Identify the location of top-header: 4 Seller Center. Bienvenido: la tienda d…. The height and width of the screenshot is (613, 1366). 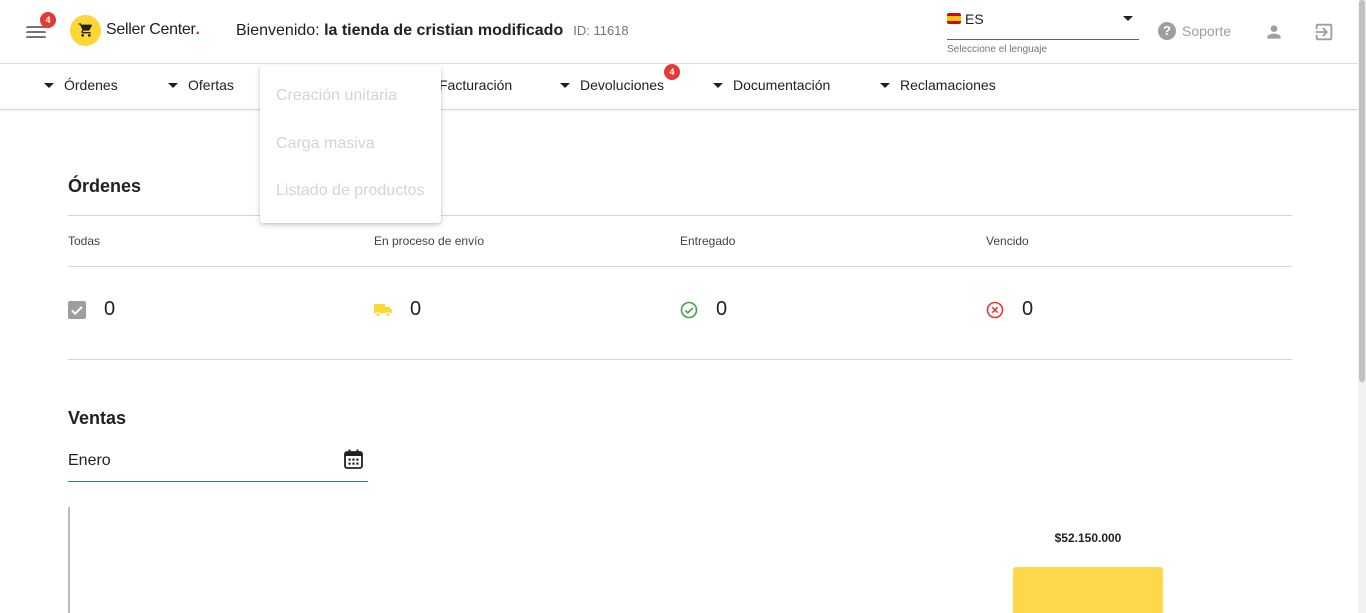
(679, 32).